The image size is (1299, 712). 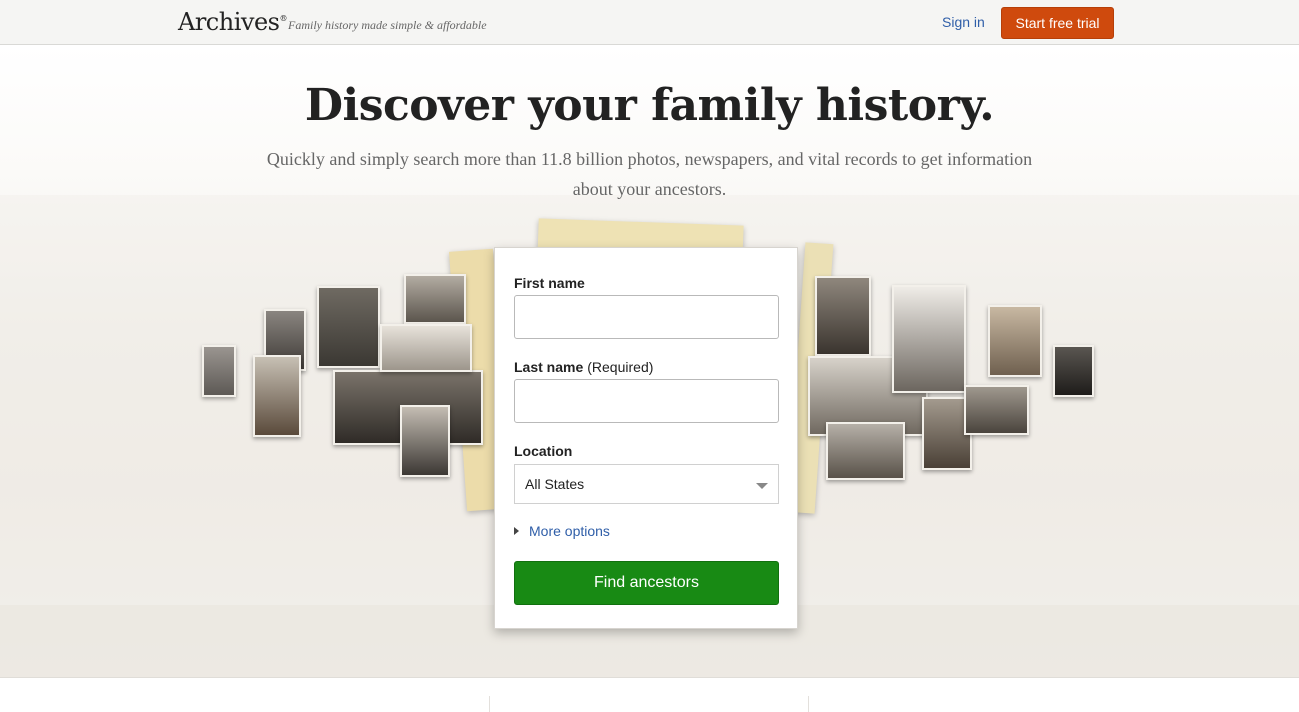 What do you see at coordinates (543, 451) in the screenshot?
I see `location-label: Location` at bounding box center [543, 451].